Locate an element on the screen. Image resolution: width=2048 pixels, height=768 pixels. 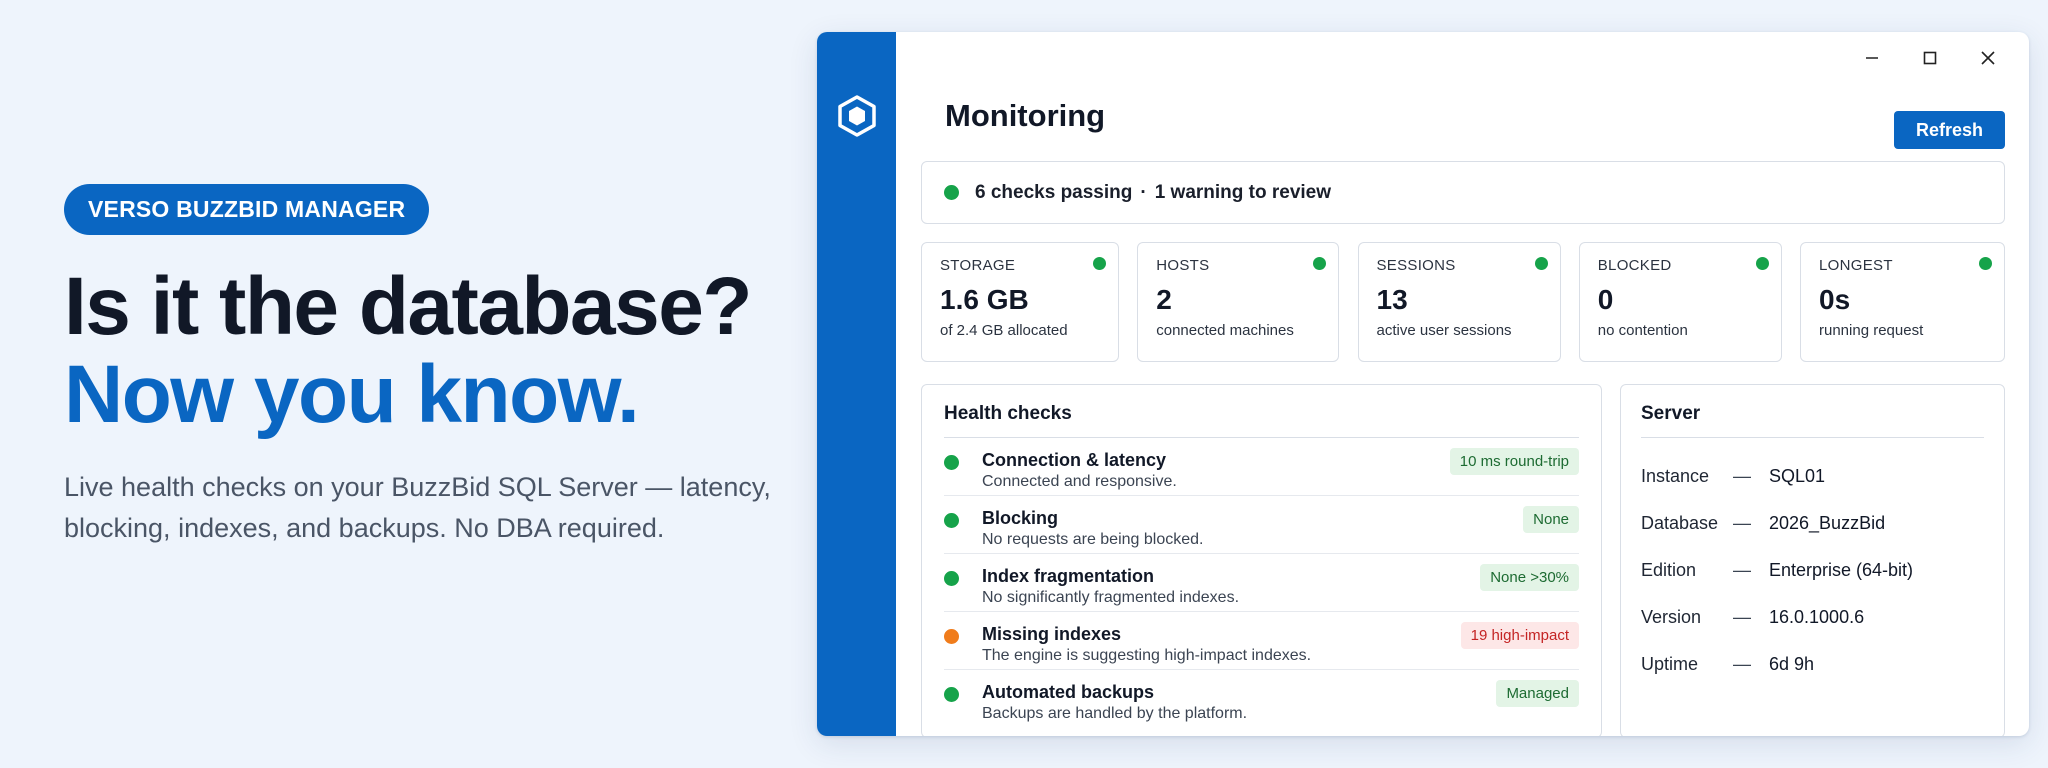
server-key: Uptime is located at coordinates (1670, 664).